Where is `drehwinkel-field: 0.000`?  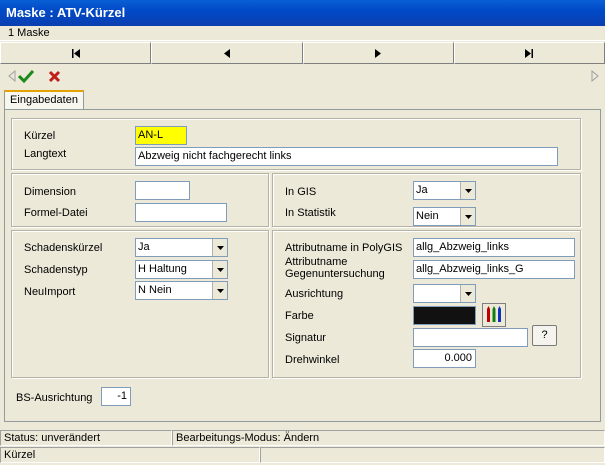
drehwinkel-field: 0.000 is located at coordinates (444, 358).